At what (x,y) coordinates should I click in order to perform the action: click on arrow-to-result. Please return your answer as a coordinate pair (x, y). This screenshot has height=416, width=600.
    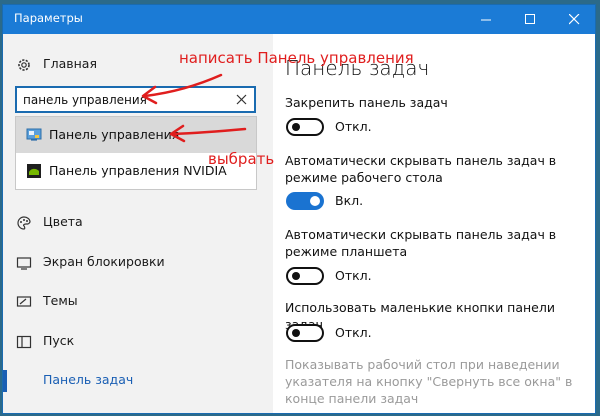
    Looking at the image, I should click on (209, 131).